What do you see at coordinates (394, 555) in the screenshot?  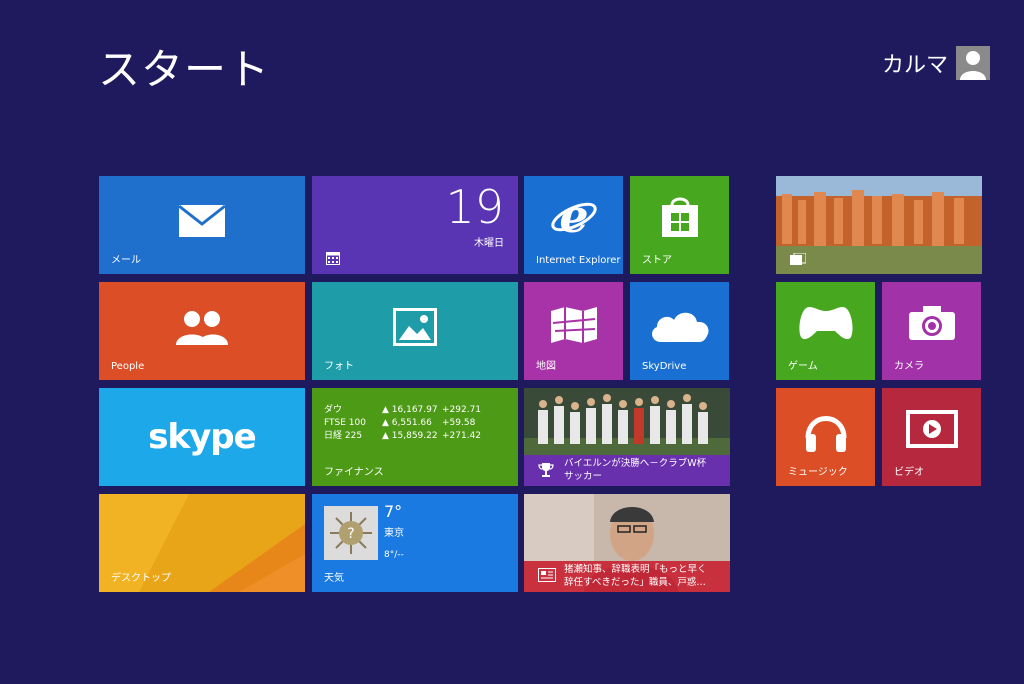 I see `weather-range: 8°/--` at bounding box center [394, 555].